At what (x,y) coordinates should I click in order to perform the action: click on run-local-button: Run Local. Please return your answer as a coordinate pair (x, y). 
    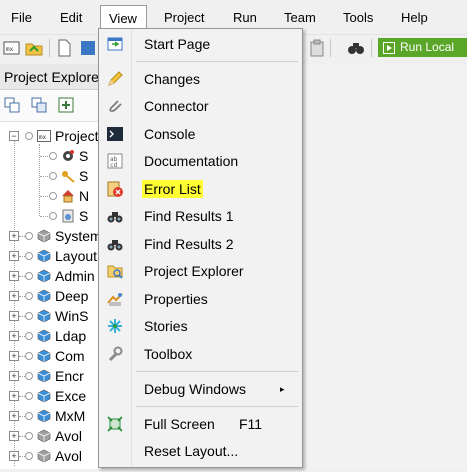
    Looking at the image, I should click on (422, 47).